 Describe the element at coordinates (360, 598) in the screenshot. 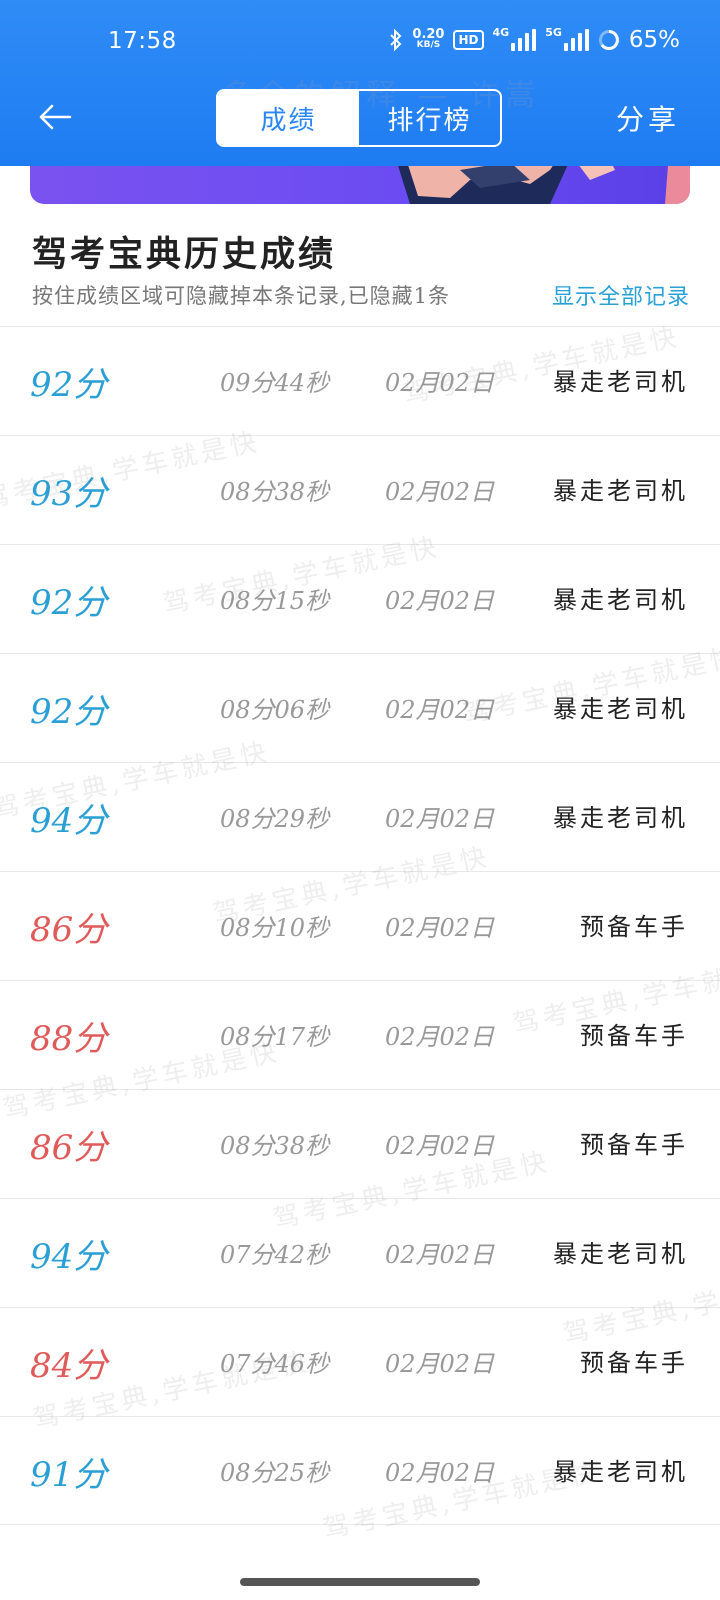

I see `table-row: 92分 08分15秒 02月02日 暴走老司机` at that location.